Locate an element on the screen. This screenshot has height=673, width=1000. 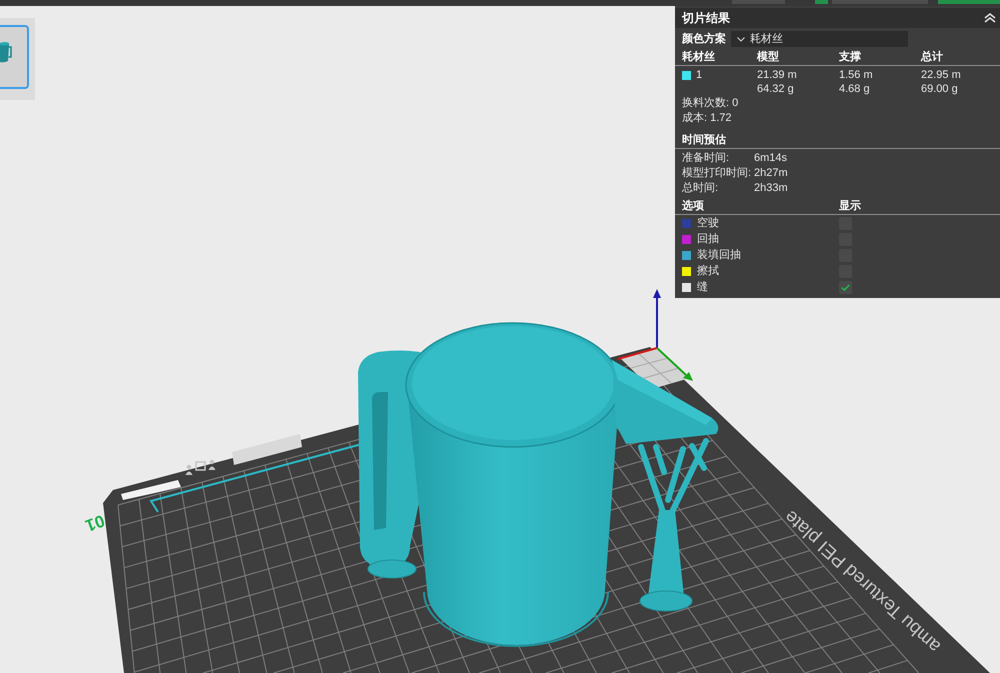
column-header: 总计 is located at coordinates (932, 57).